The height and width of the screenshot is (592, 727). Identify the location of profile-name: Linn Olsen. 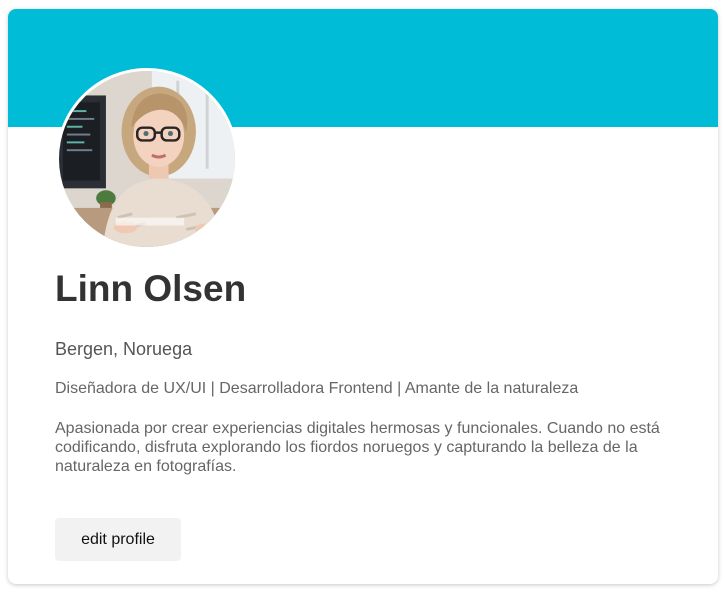
(151, 288).